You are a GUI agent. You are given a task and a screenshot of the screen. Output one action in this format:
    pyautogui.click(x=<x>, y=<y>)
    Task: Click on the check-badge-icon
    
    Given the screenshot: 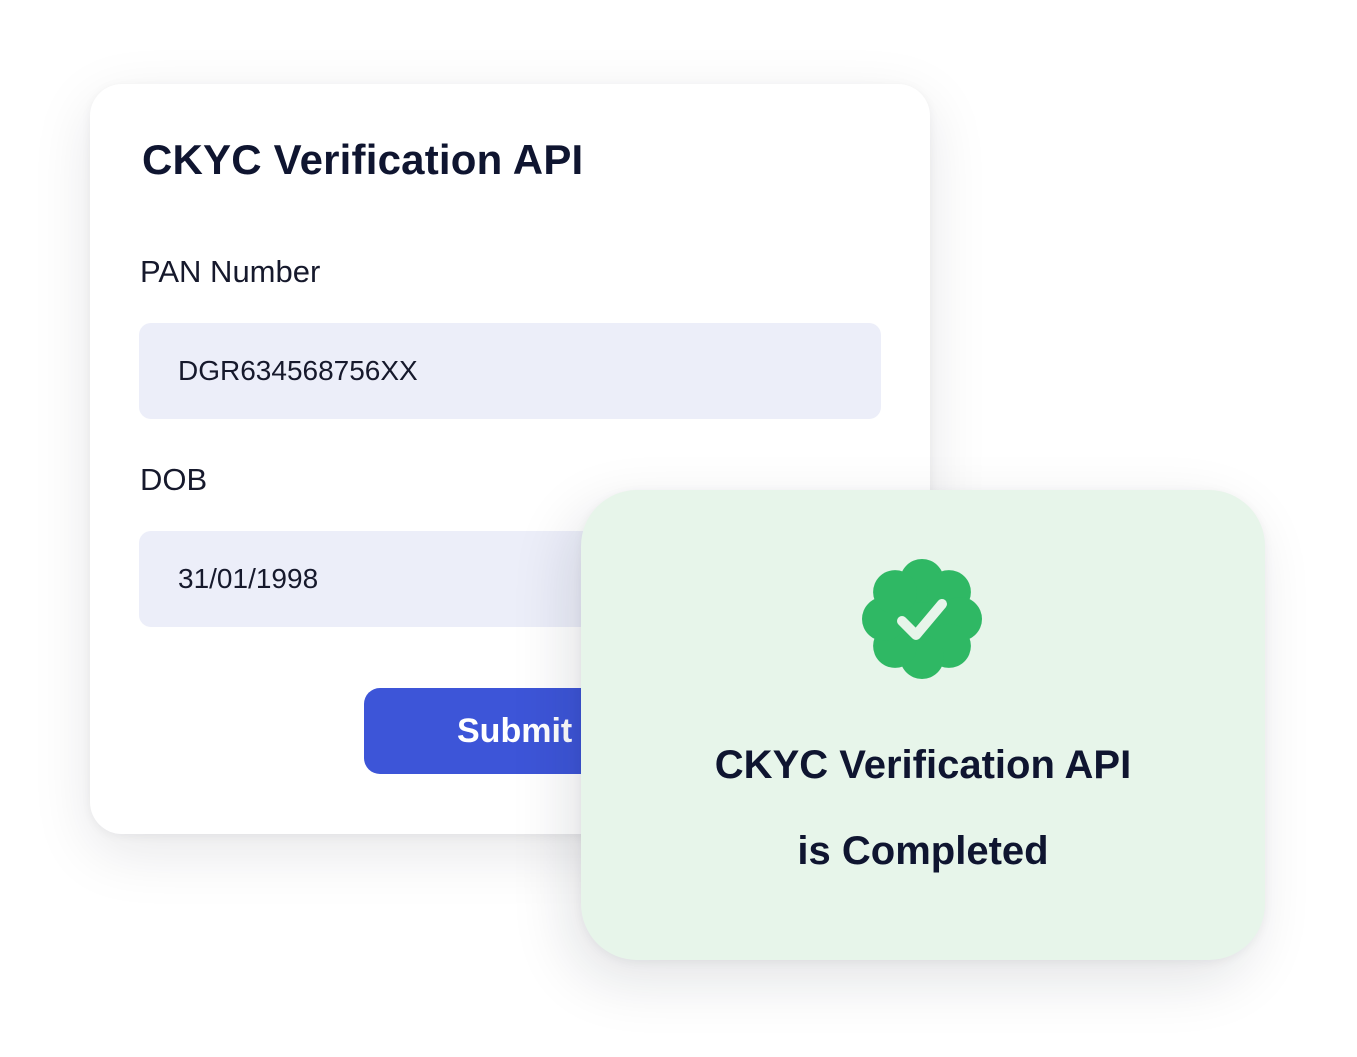 What is the action you would take?
    pyautogui.click(x=922, y=619)
    